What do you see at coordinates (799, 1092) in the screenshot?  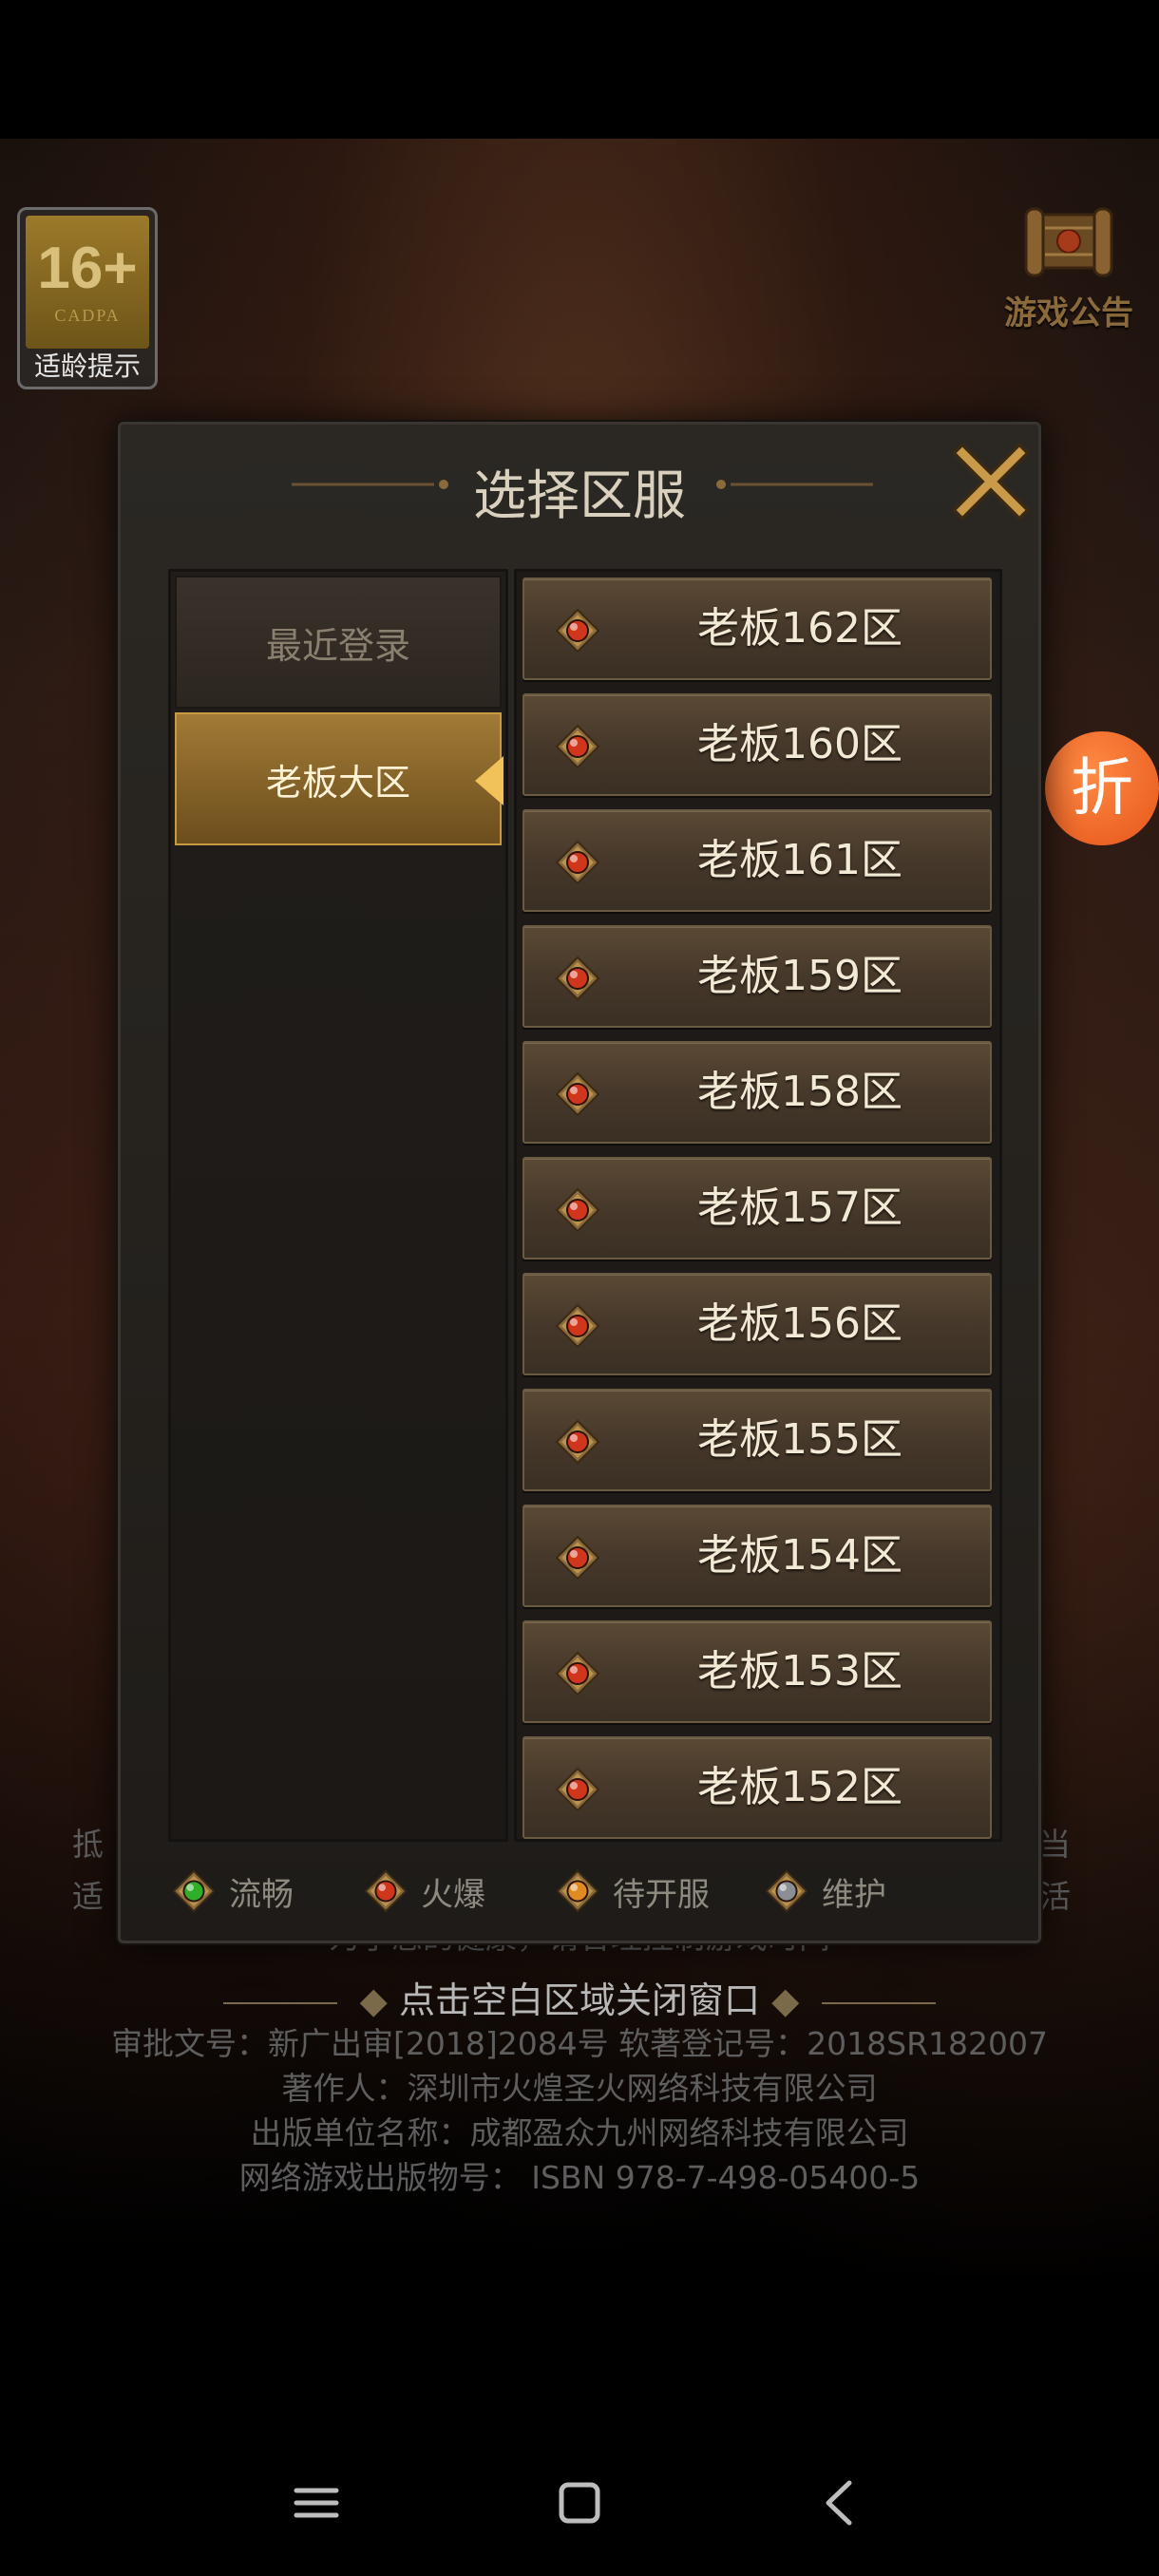 I see `server-name: 老板158区` at bounding box center [799, 1092].